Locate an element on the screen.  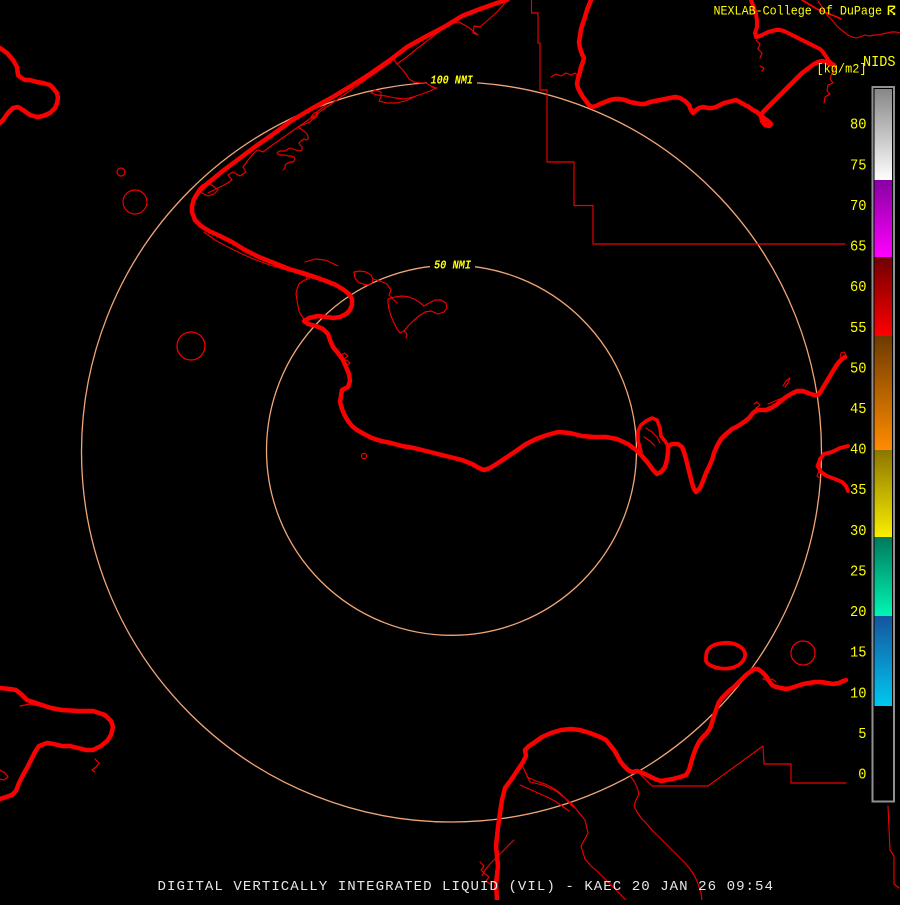
svg-text: 65 is located at coordinates (858, 248).